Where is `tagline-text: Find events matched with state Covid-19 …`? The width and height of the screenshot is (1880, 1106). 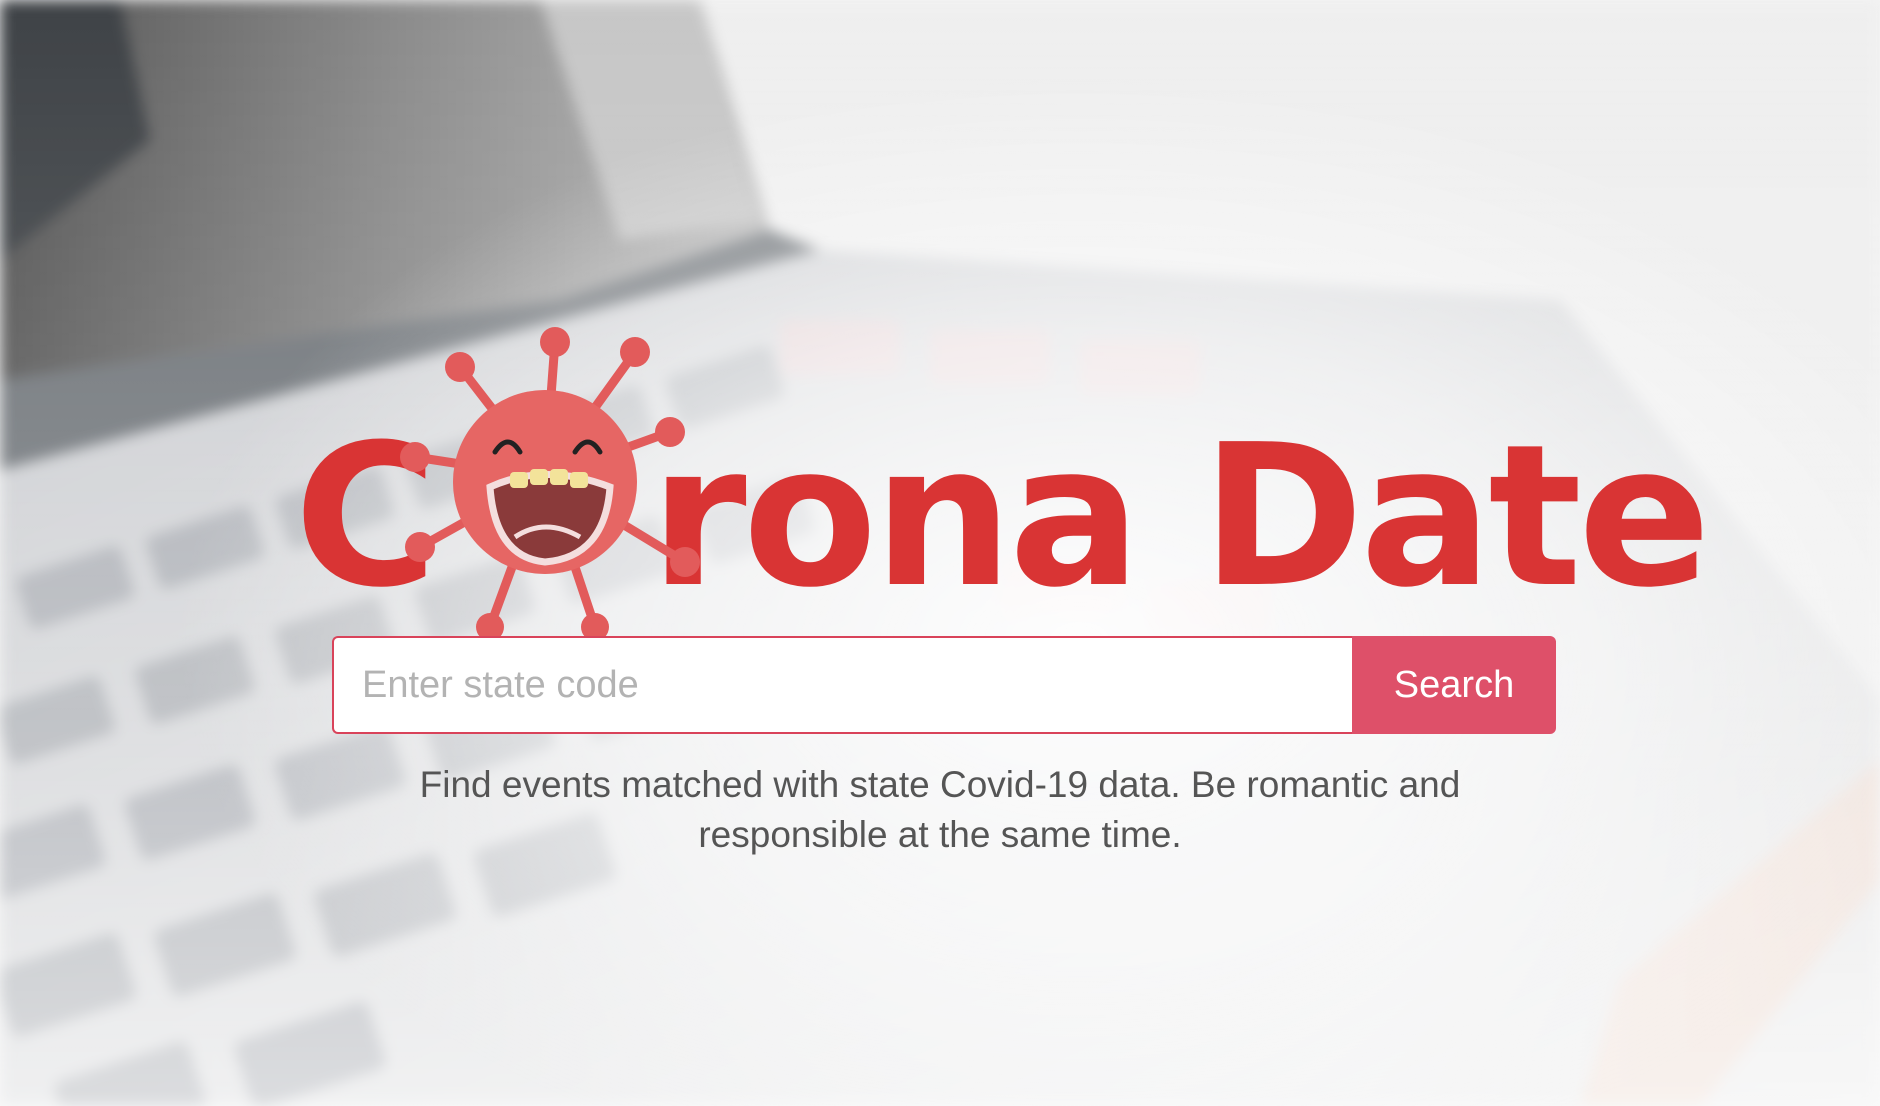
tagline-text: Find events matched with state Covid-19 … is located at coordinates (940, 809).